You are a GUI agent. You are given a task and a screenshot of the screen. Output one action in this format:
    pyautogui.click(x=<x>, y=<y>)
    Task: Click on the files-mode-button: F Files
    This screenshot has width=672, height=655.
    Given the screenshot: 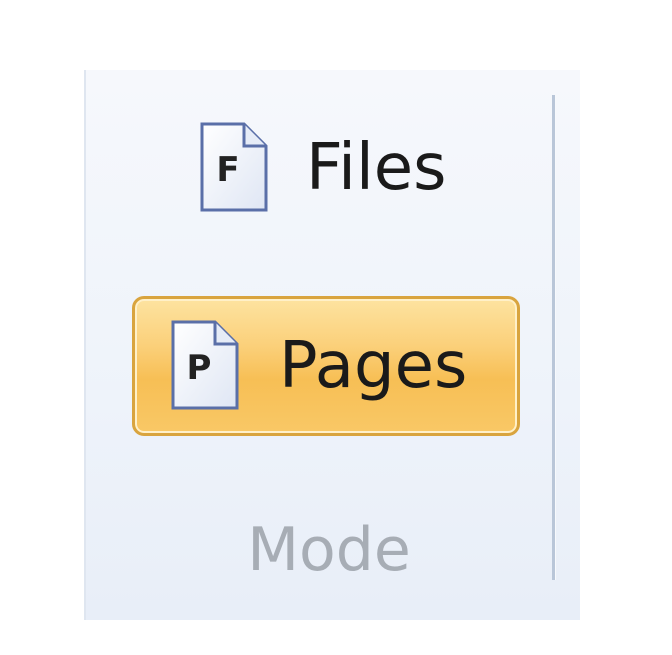 What is the action you would take?
    pyautogui.click(x=330, y=168)
    